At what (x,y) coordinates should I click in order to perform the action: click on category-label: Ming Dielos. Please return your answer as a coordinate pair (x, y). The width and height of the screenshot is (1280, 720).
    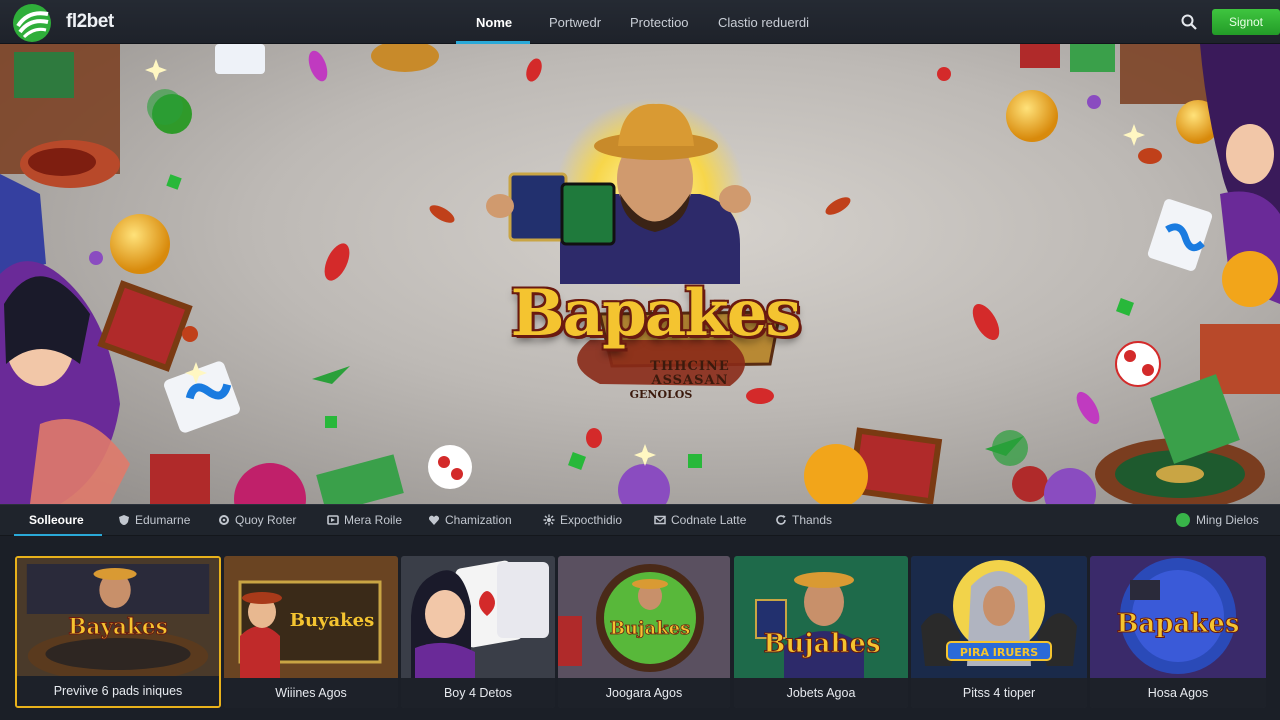
    Looking at the image, I should click on (1227, 520).